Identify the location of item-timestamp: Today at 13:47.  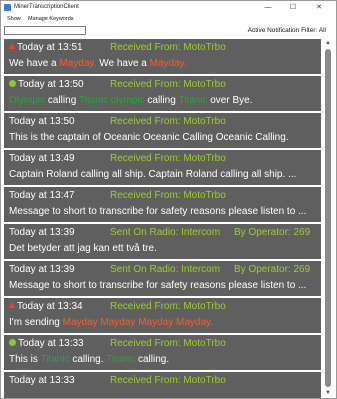
(42, 195).